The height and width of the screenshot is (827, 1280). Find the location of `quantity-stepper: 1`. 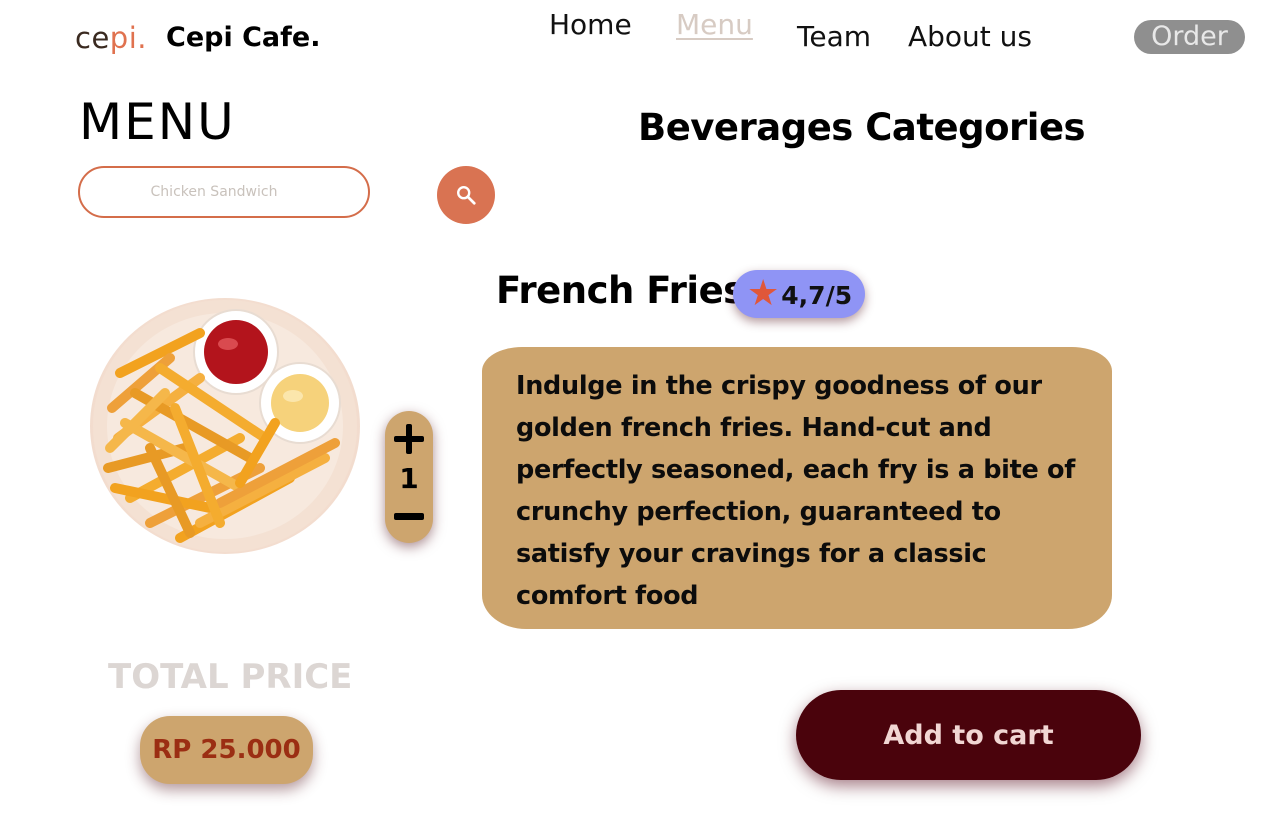

quantity-stepper: 1 is located at coordinates (409, 477).